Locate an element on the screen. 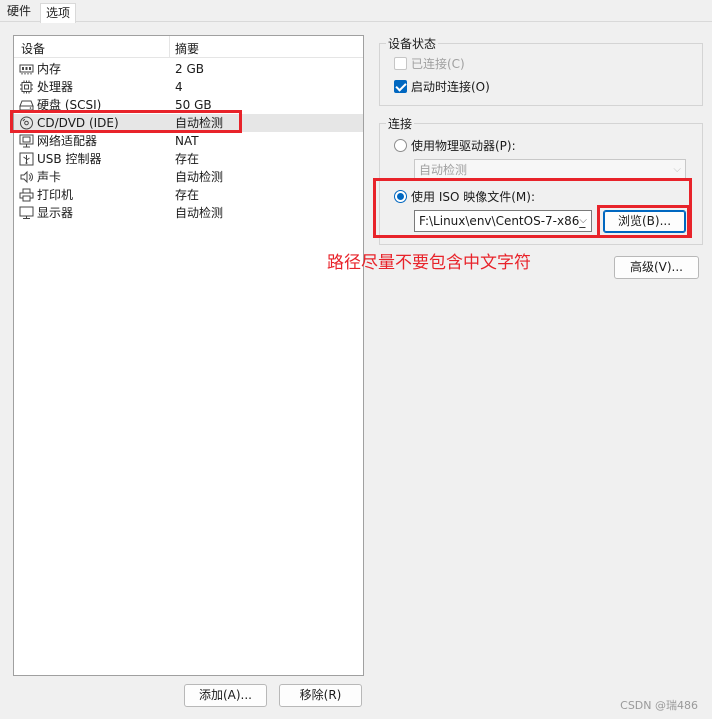 This screenshot has height=719, width=712. physical-drive-dropdown: 自动检测 ⌵ is located at coordinates (550, 170).